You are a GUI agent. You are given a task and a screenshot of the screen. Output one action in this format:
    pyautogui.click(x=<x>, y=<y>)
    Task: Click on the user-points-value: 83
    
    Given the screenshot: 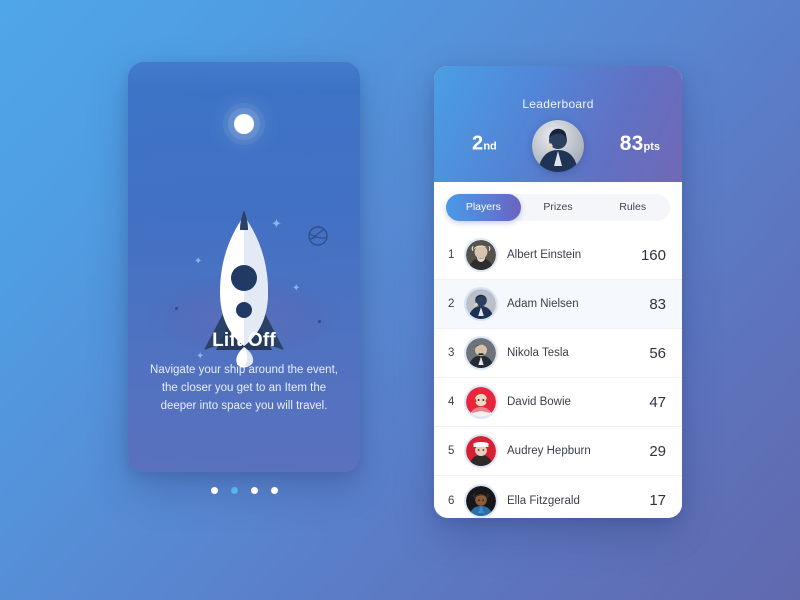 What is the action you would take?
    pyautogui.click(x=631, y=143)
    